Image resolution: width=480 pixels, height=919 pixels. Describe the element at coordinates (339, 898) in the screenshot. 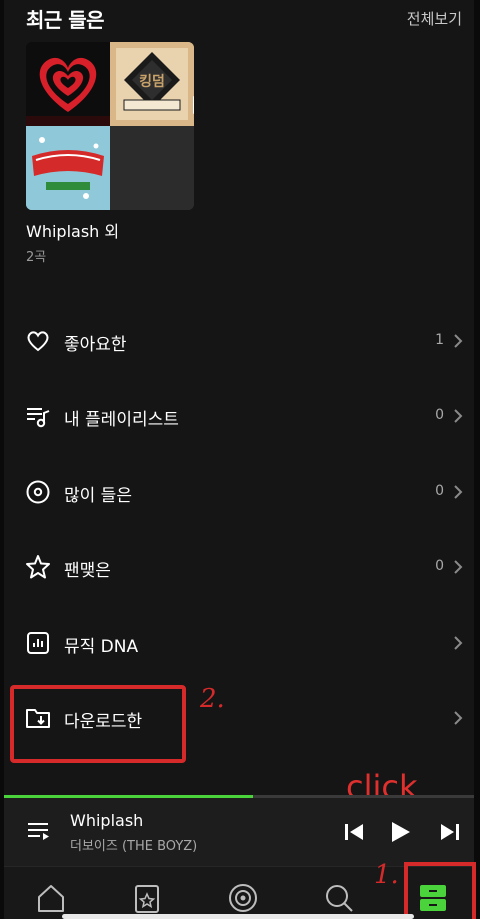

I see `search-icon` at that location.